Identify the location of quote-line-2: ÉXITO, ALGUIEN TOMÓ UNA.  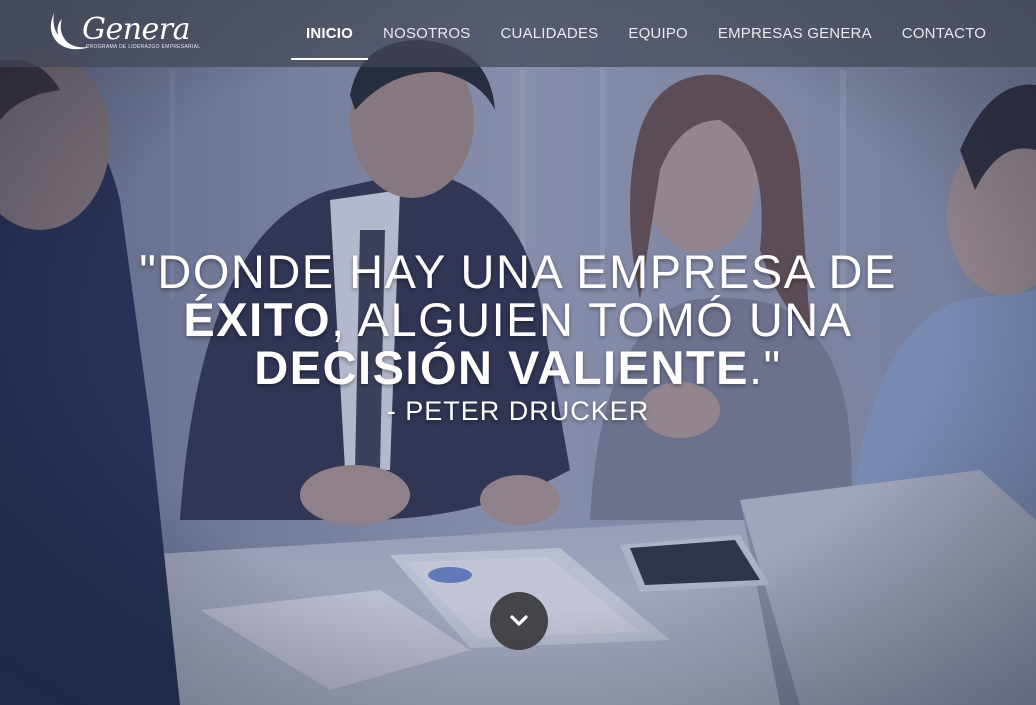
(518, 320).